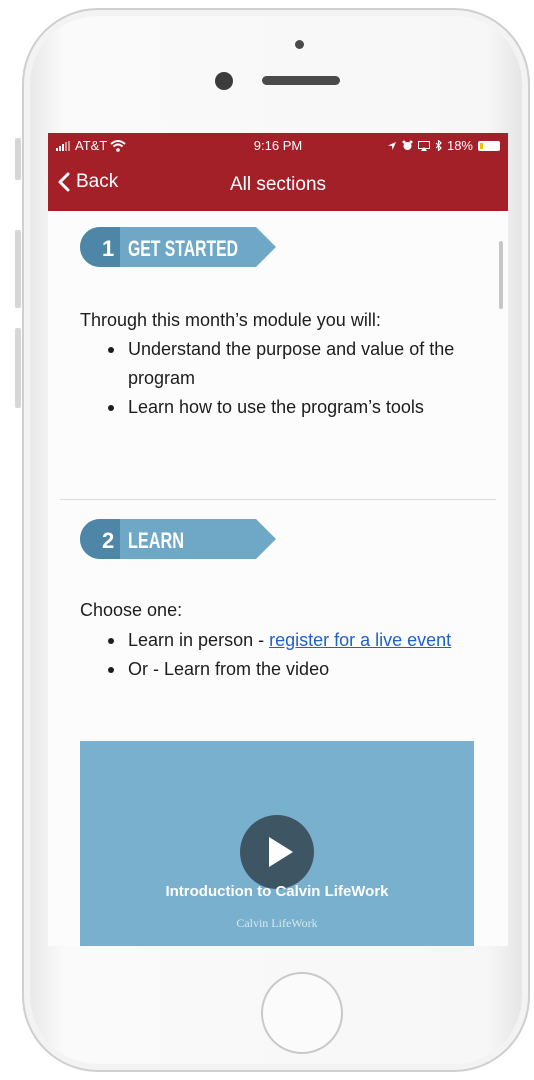  What do you see at coordinates (156, 540) in the screenshot?
I see `section-2-title: LEARN` at bounding box center [156, 540].